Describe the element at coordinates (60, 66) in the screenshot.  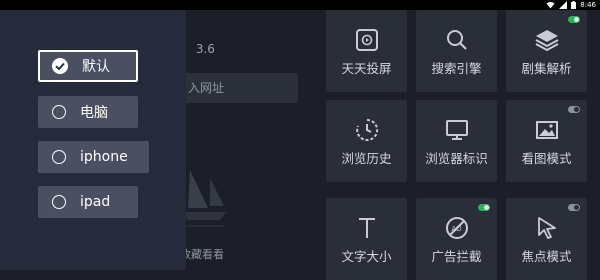
I see `check-circle-icon` at that location.